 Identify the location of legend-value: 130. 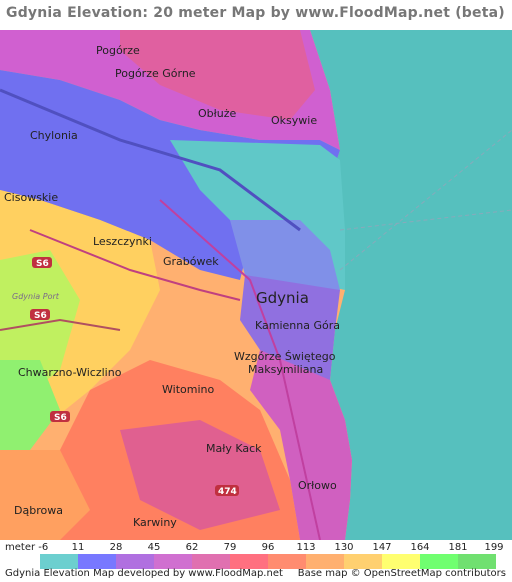
(344, 547).